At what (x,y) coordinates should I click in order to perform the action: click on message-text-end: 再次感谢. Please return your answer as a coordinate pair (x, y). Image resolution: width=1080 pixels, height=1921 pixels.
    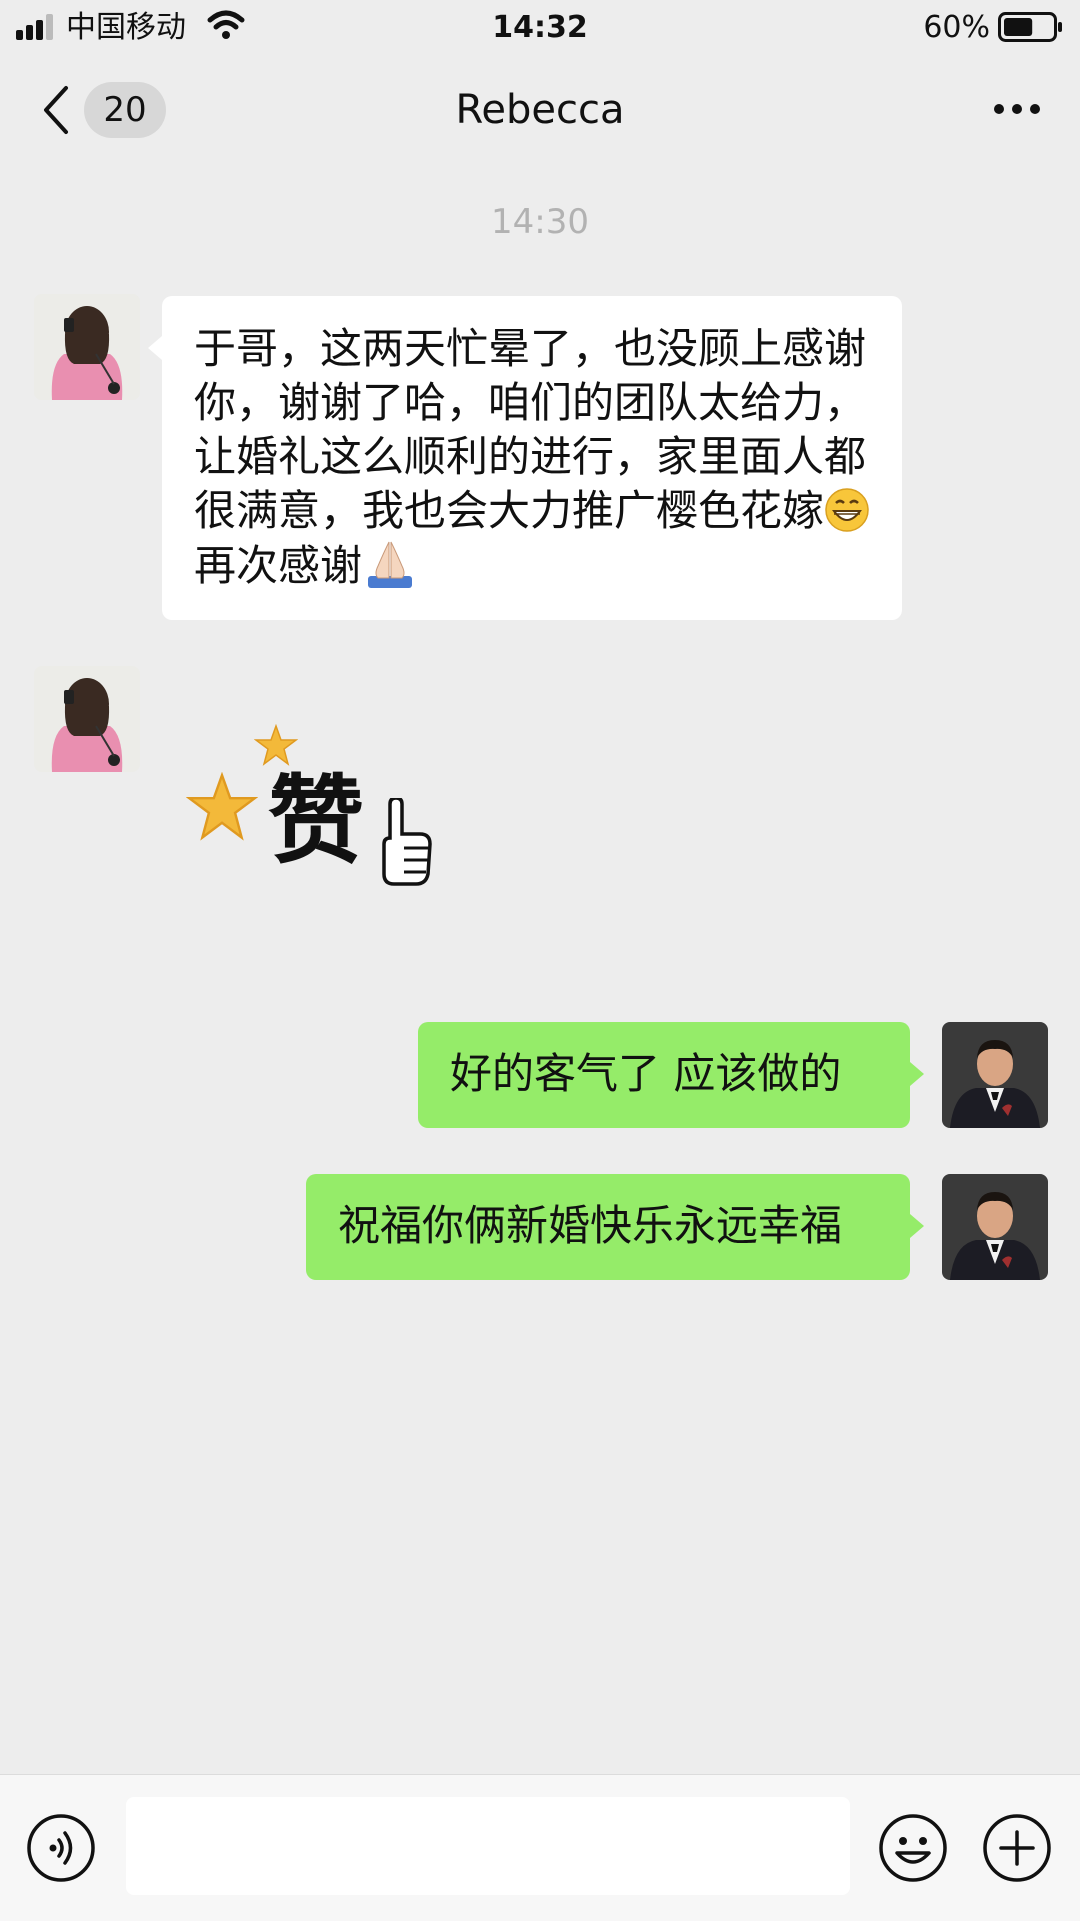
    Looking at the image, I should click on (278, 565).